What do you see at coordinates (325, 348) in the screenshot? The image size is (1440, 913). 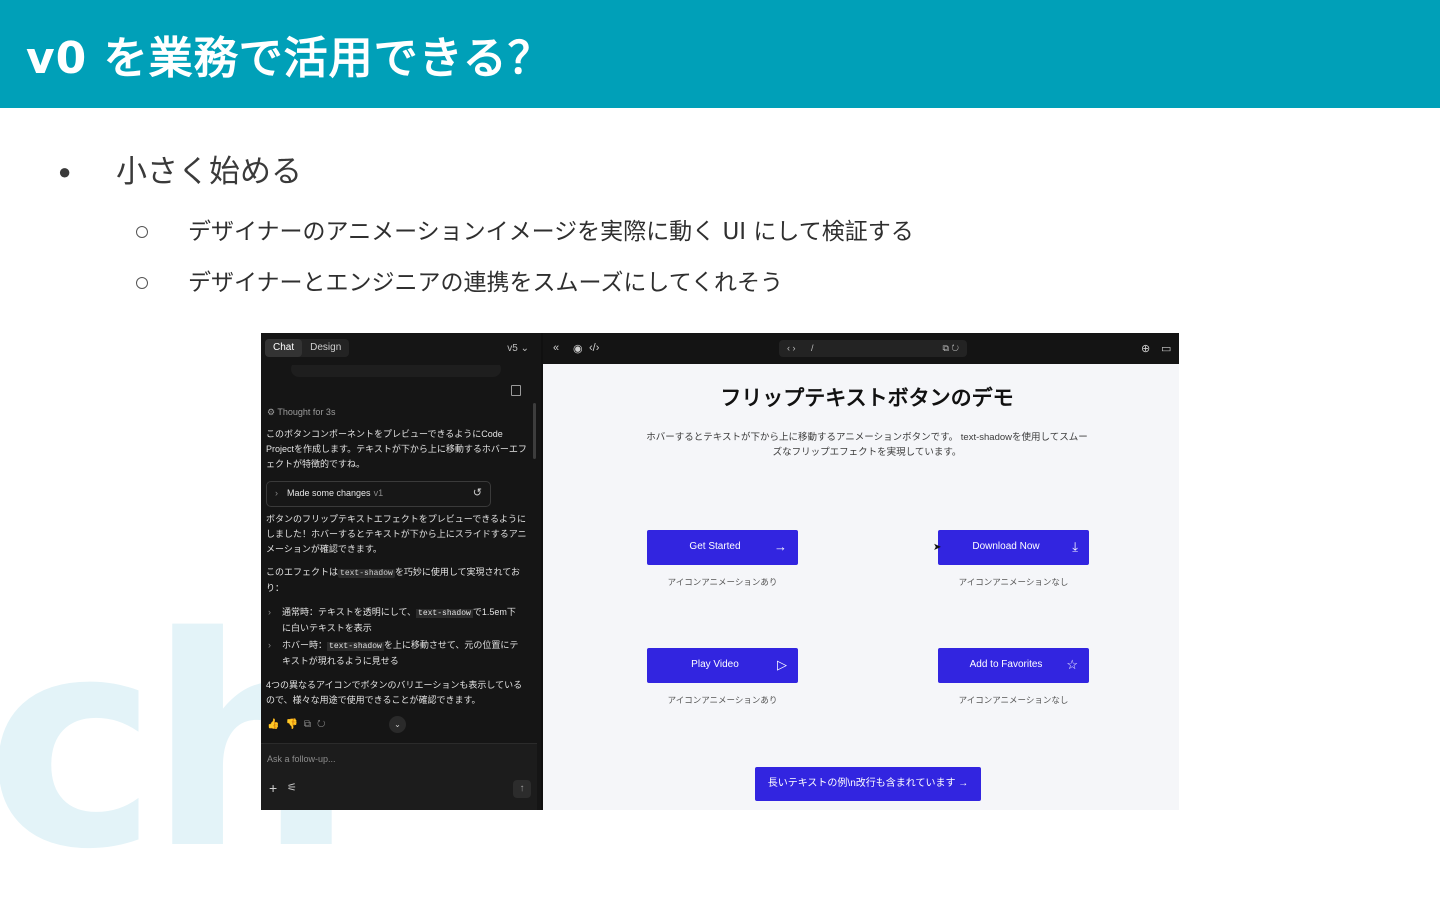 I see `tab-design: Design` at bounding box center [325, 348].